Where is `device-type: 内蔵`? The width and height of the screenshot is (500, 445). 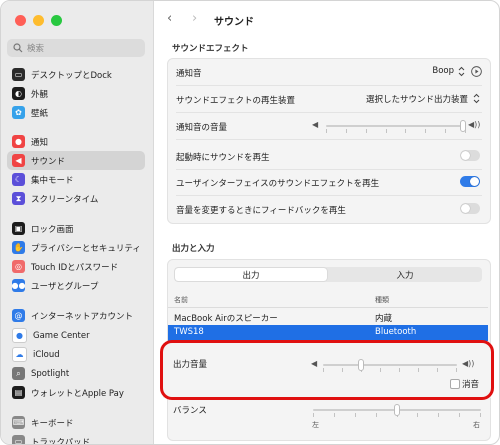
device-type: 内蔵 is located at coordinates (384, 319).